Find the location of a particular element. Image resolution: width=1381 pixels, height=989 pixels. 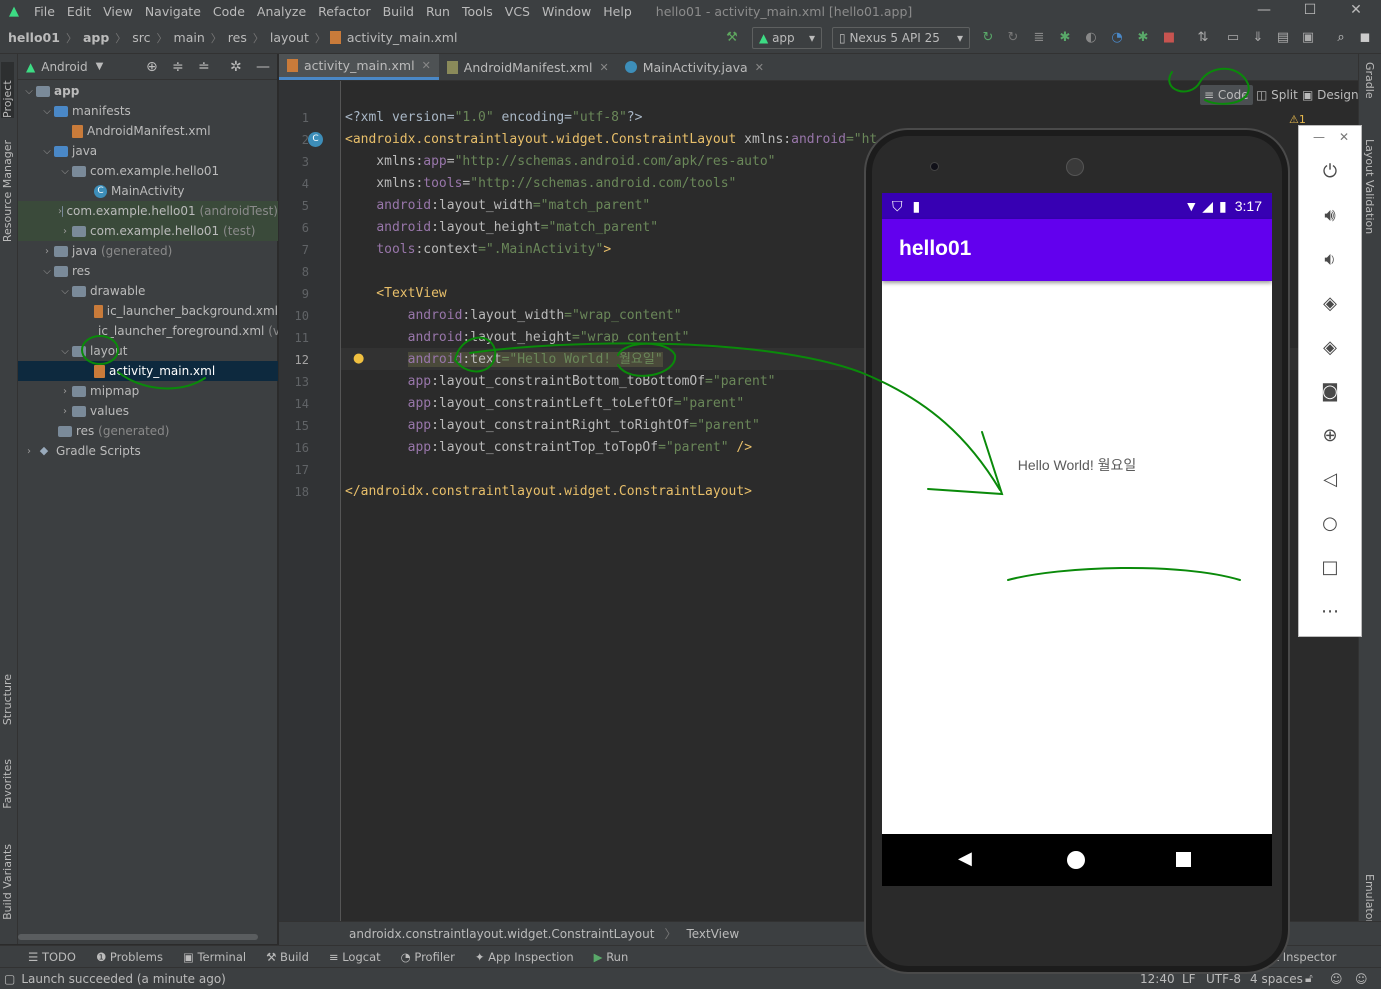

back-icon: ◀ is located at coordinates (965, 858).